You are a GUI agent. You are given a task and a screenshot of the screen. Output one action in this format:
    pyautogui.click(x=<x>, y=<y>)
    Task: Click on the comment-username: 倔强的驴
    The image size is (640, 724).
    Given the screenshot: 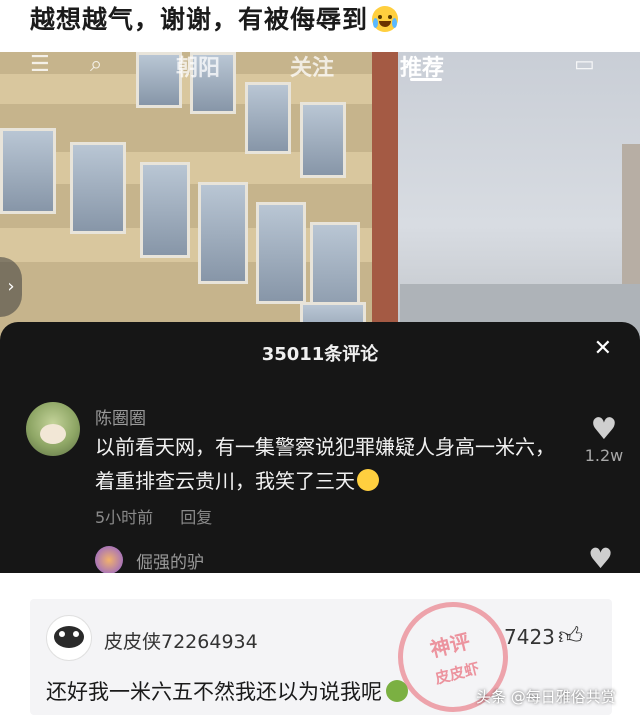 What is the action you would take?
    pyautogui.click(x=170, y=560)
    